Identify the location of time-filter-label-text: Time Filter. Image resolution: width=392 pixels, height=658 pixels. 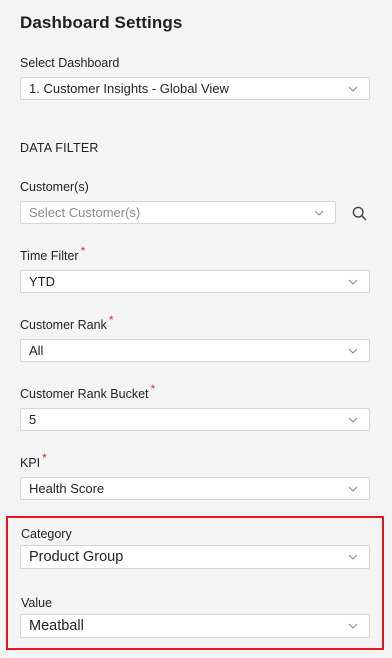
(49, 256).